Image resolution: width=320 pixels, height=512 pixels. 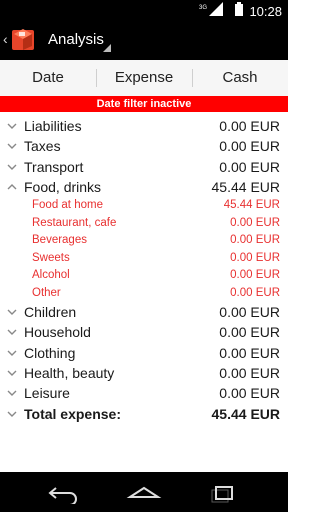 What do you see at coordinates (51, 275) in the screenshot?
I see `subcategory-label: Alcohol` at bounding box center [51, 275].